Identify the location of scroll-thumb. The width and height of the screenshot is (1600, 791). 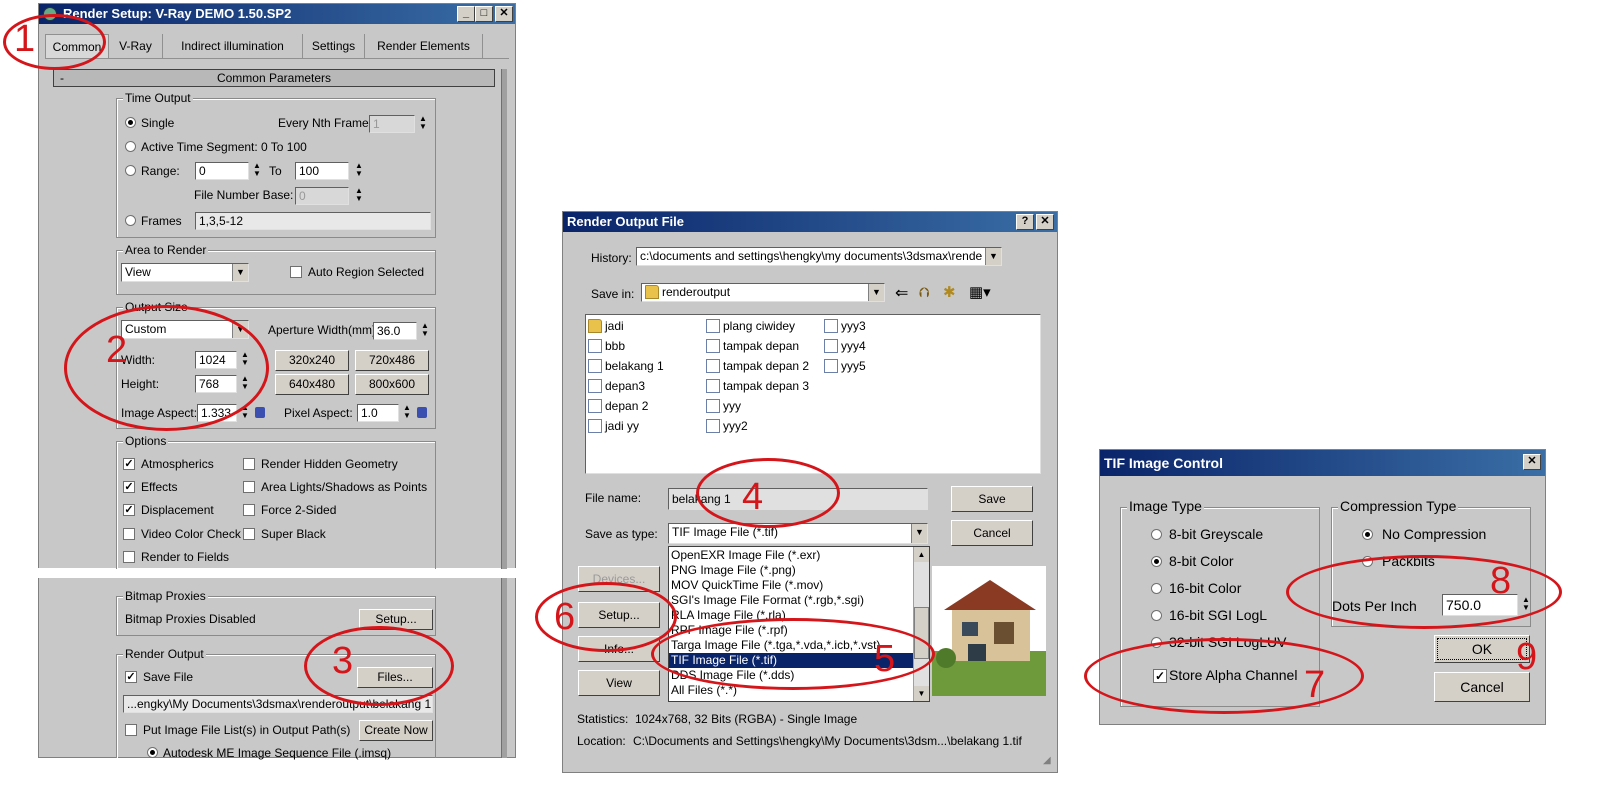
(921, 633).